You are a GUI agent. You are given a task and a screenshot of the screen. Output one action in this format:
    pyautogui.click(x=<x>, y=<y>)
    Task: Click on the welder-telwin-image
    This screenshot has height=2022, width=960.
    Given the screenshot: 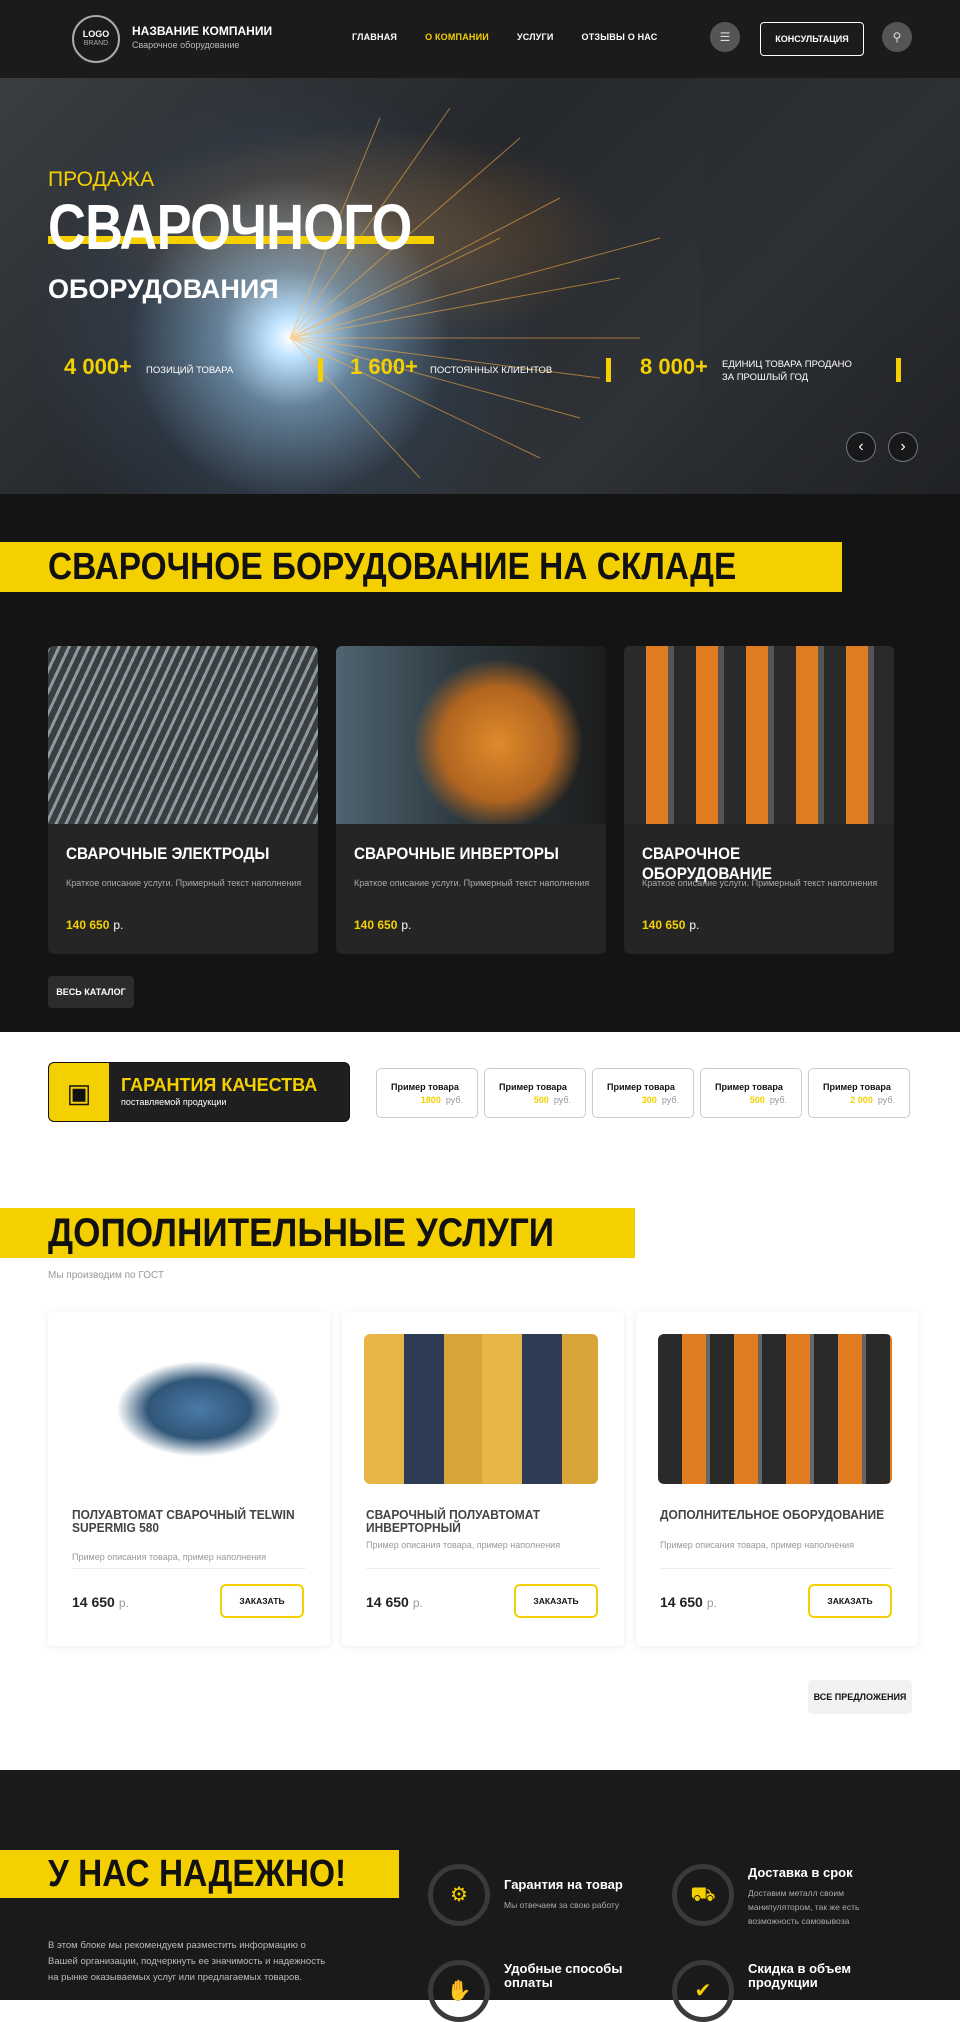 What is the action you would take?
    pyautogui.click(x=187, y=1409)
    